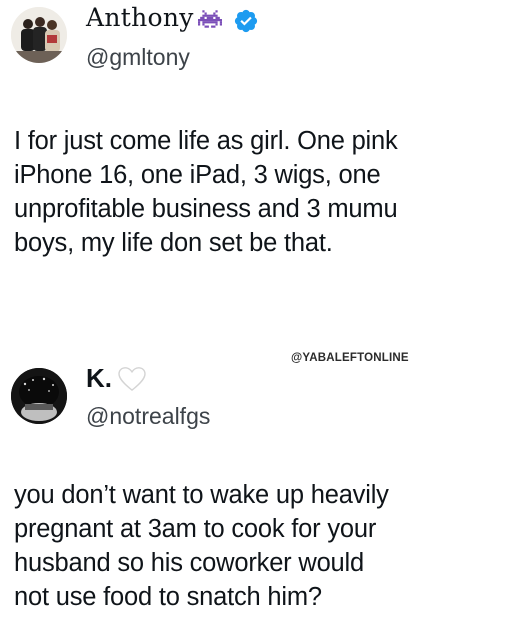  I want to click on watermark: @YABALEFTONLINE, so click(350, 358).